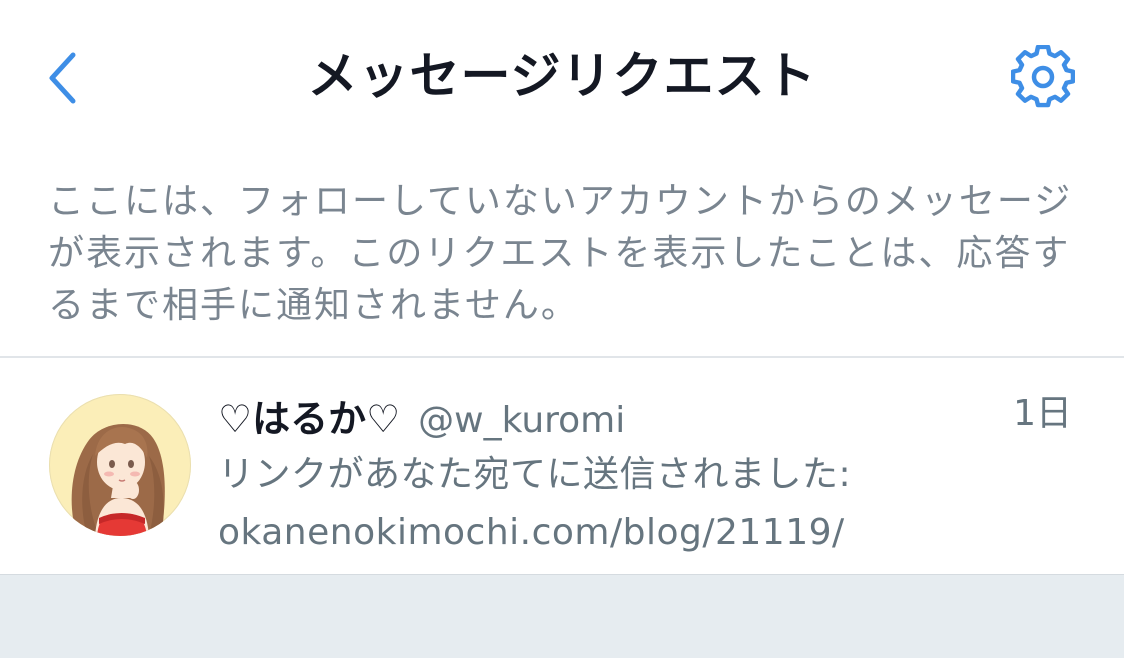 The height and width of the screenshot is (658, 1124). Describe the element at coordinates (562, 616) in the screenshot. I see `empty-list-area` at that location.